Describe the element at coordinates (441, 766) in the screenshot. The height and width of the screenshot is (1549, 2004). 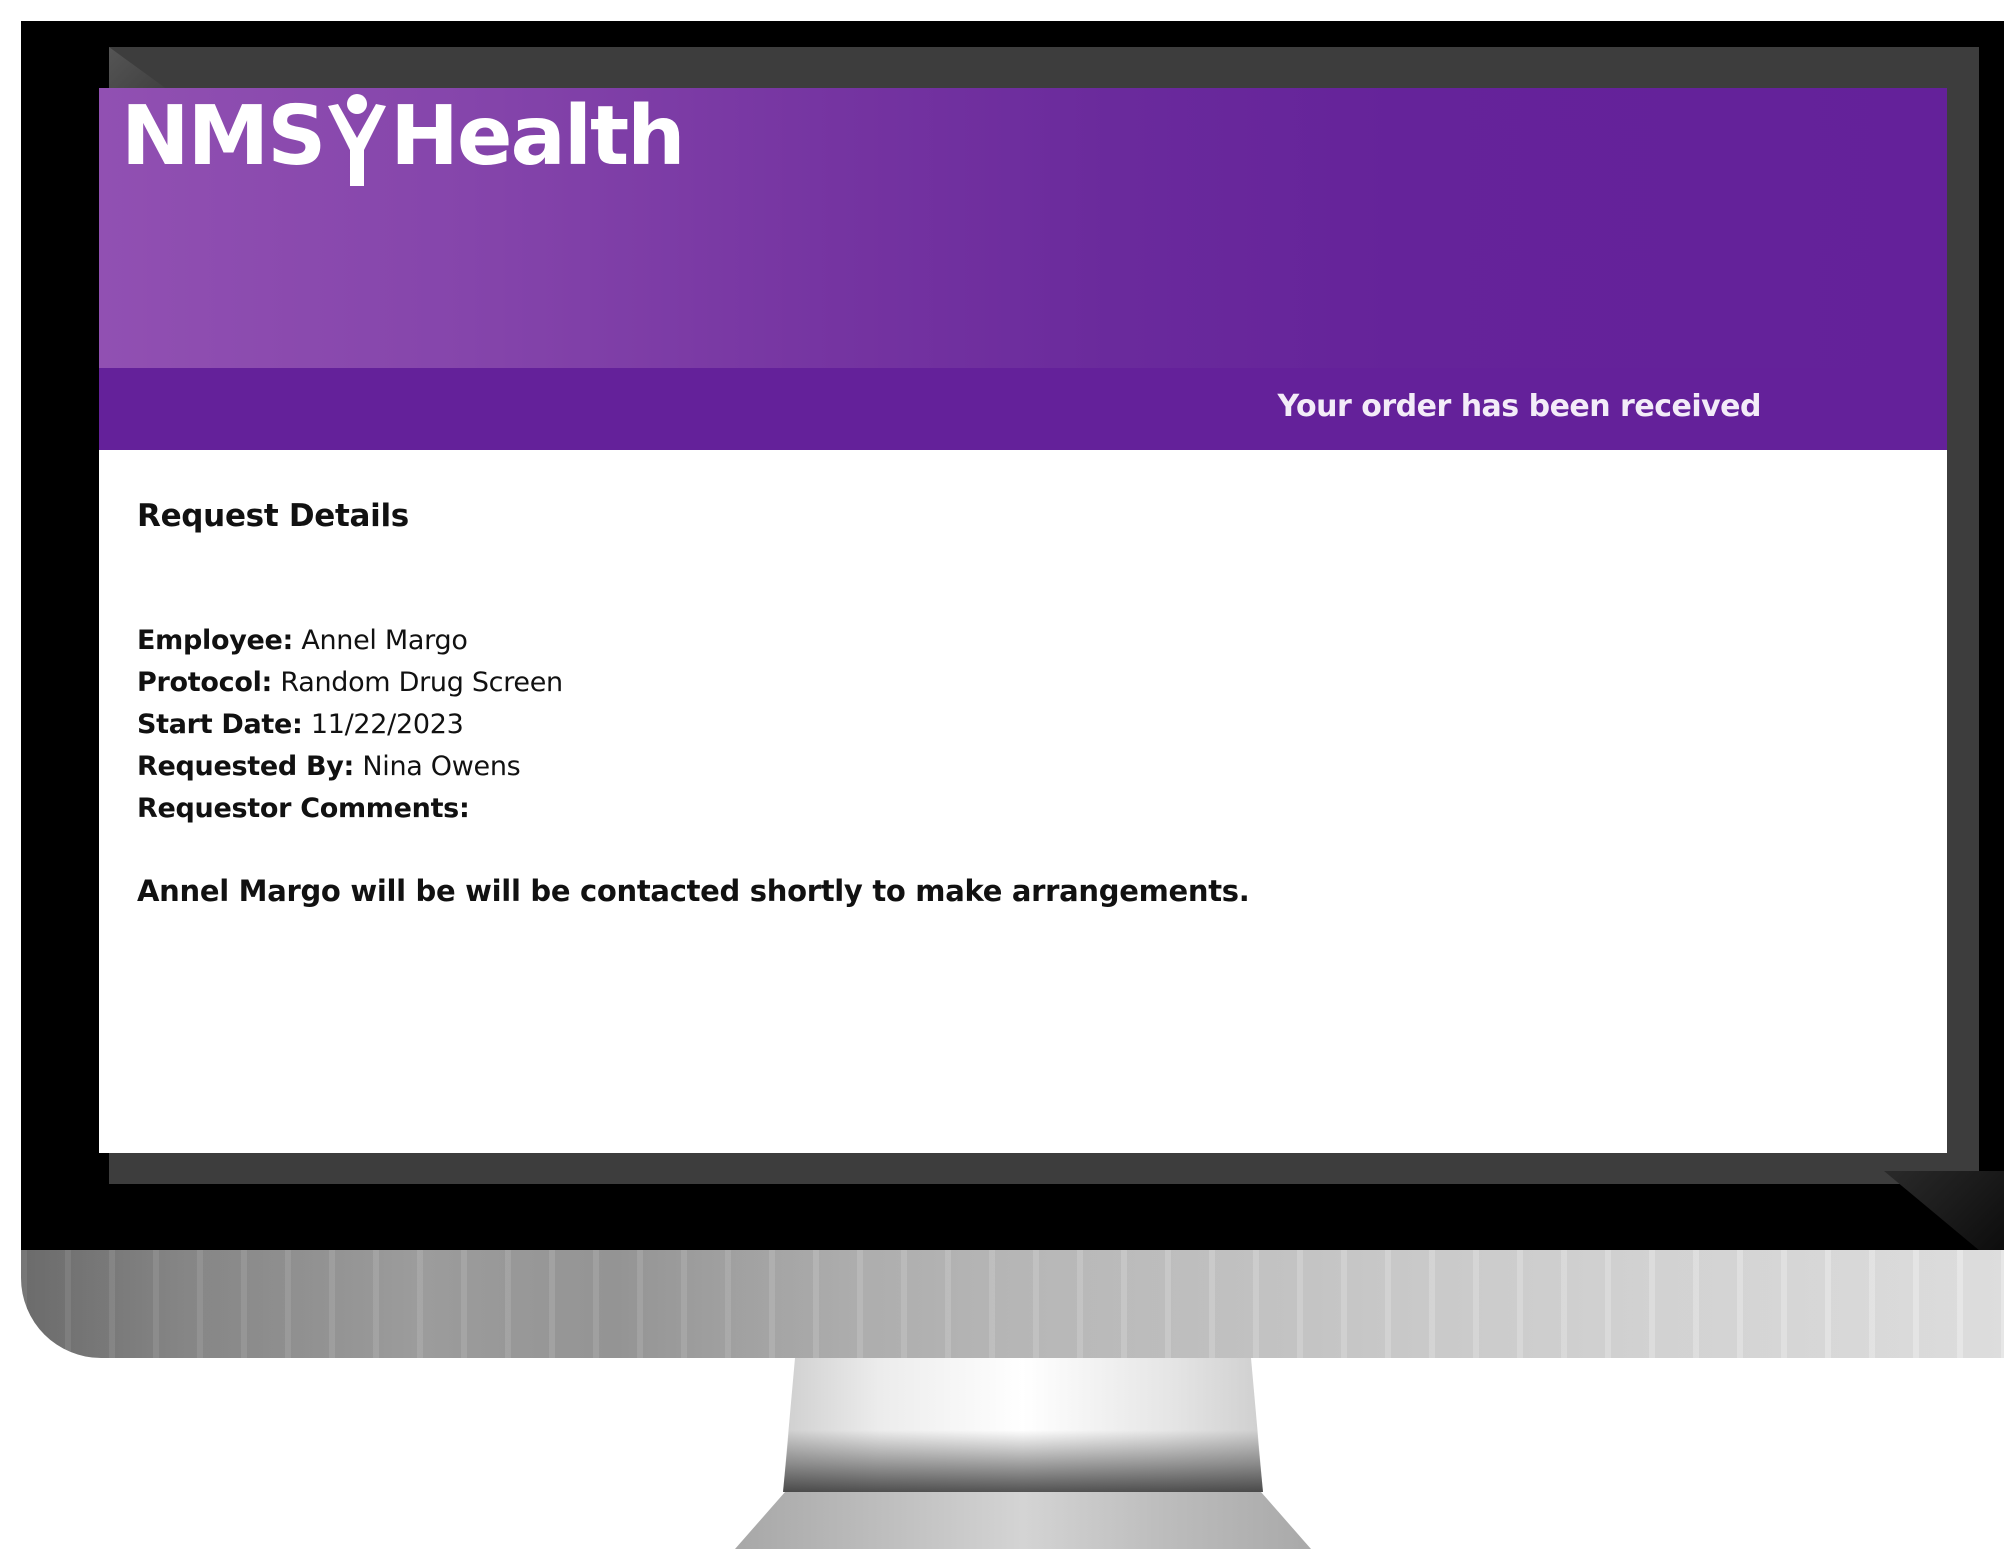
I see `detail-value: Nina Owens` at that location.